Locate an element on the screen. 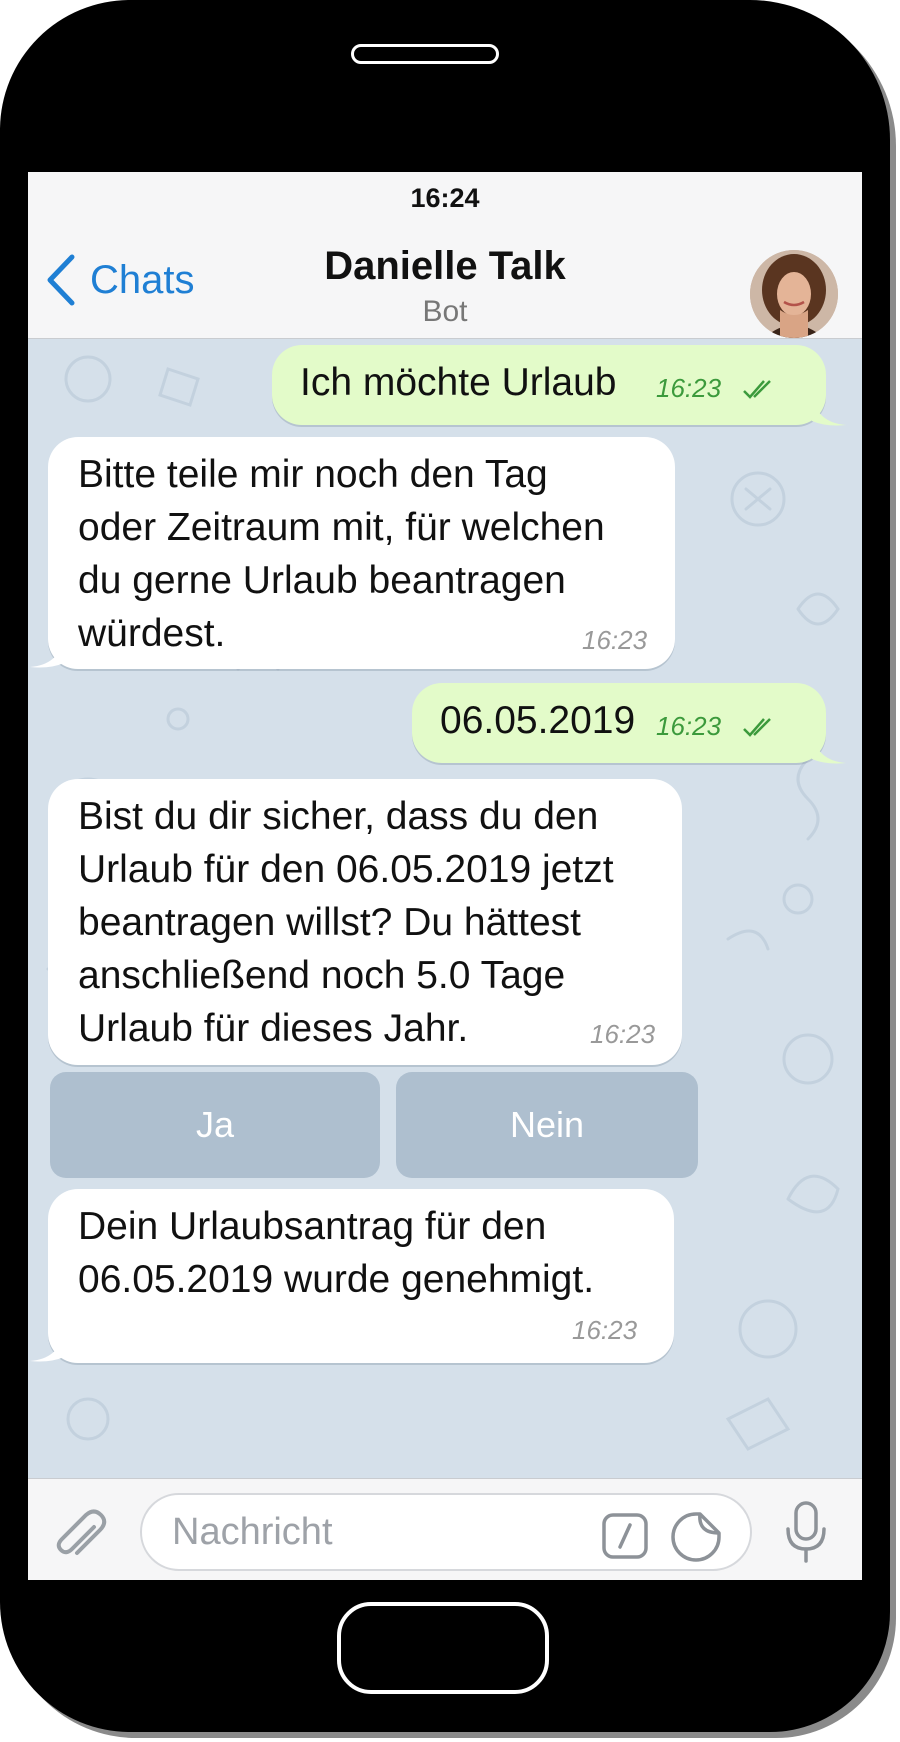 The height and width of the screenshot is (1742, 900). chat-subtitle: Bot is located at coordinates (445, 311).